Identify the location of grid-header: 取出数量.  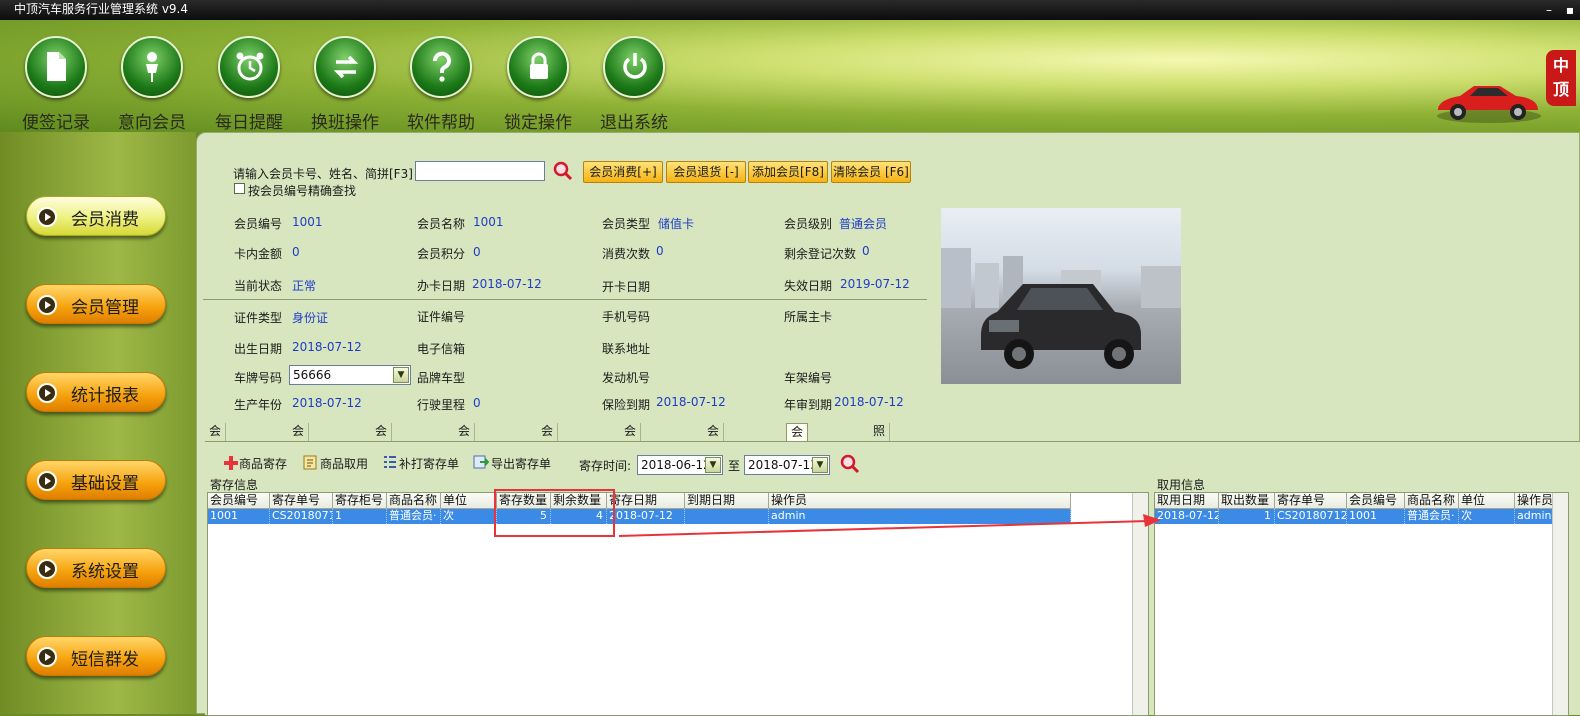
(1247, 501).